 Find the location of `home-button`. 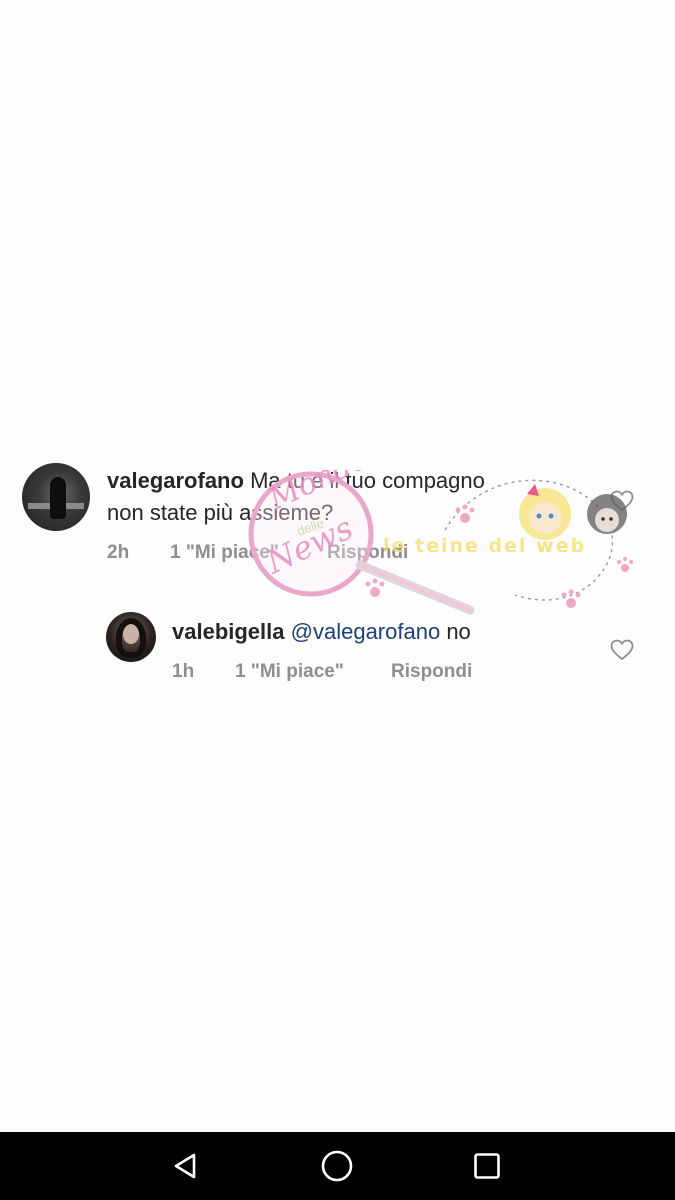

home-button is located at coordinates (337, 1166).